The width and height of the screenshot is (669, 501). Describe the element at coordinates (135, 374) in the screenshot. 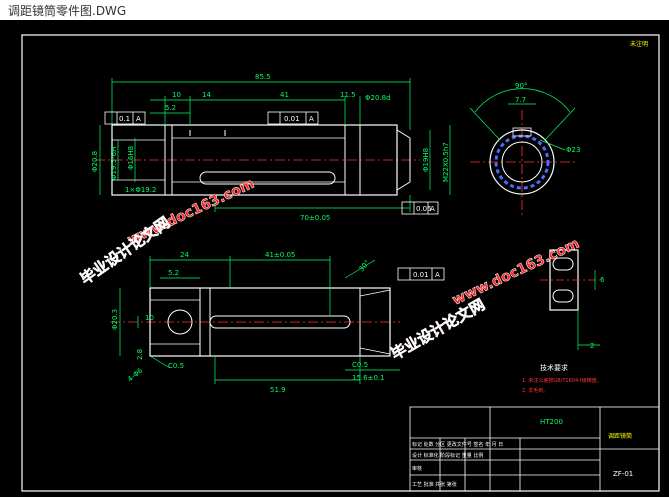

I see `svg-text: 4-Φ6` at that location.